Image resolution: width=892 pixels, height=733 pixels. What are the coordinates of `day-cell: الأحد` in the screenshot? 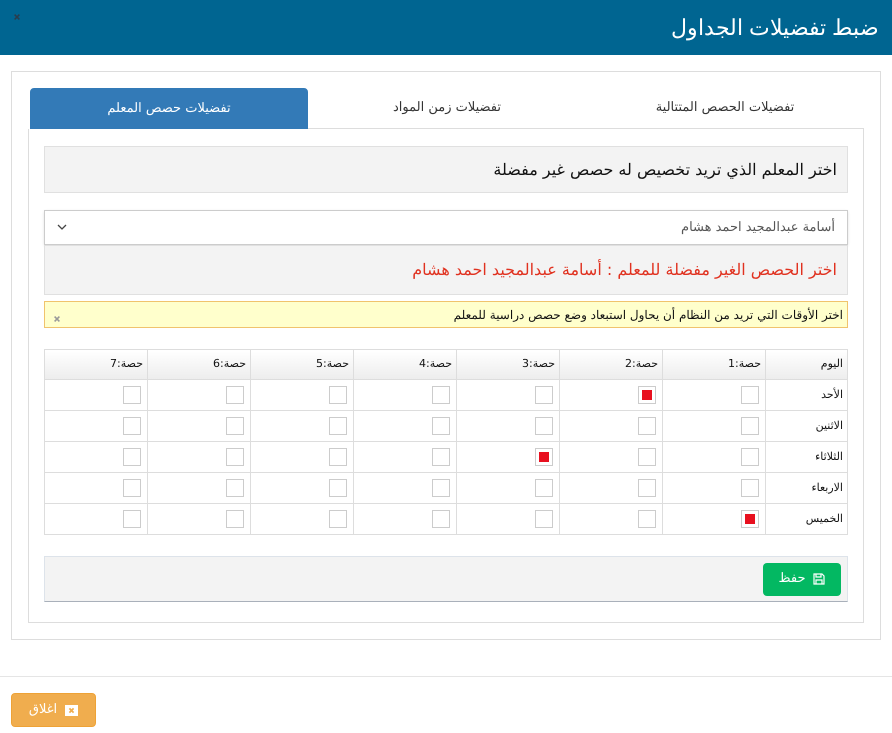 It's located at (807, 395).